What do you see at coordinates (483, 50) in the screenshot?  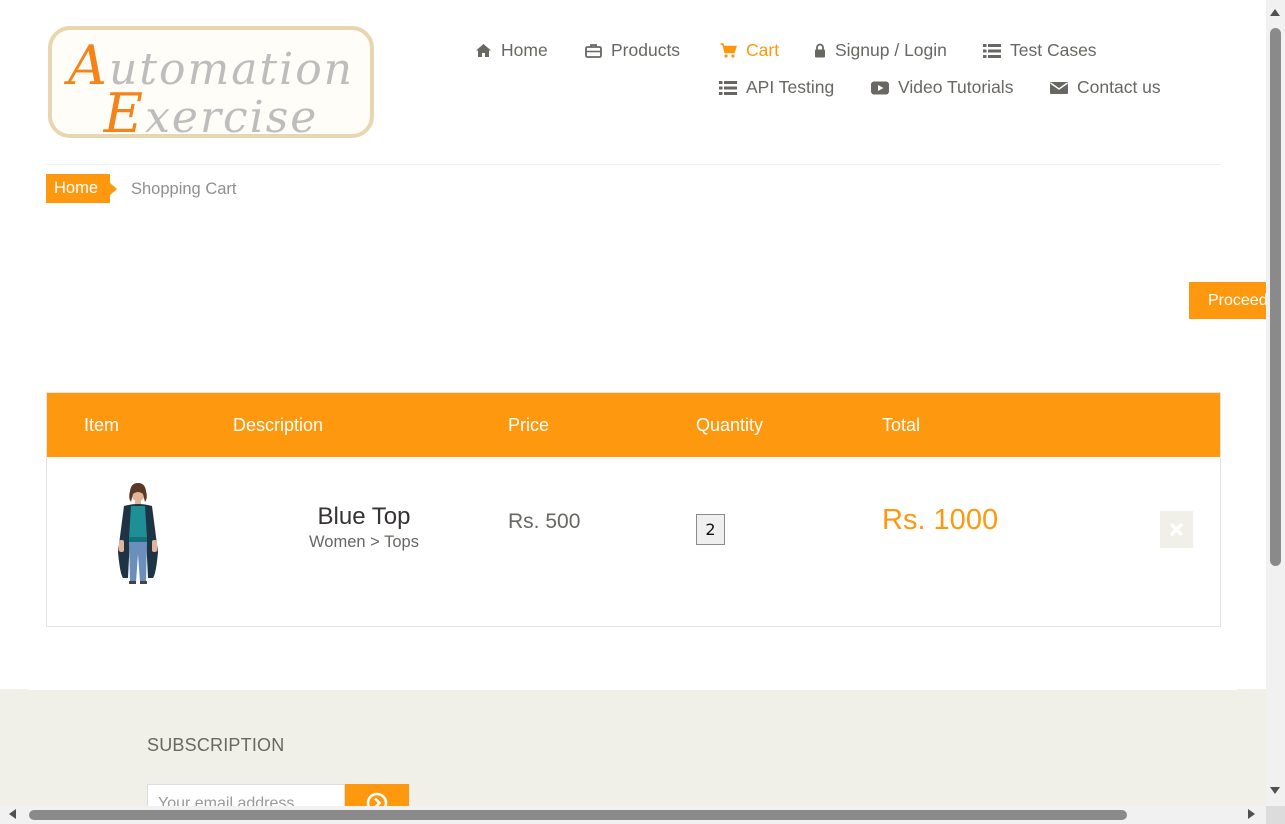 I see `home-icon` at bounding box center [483, 50].